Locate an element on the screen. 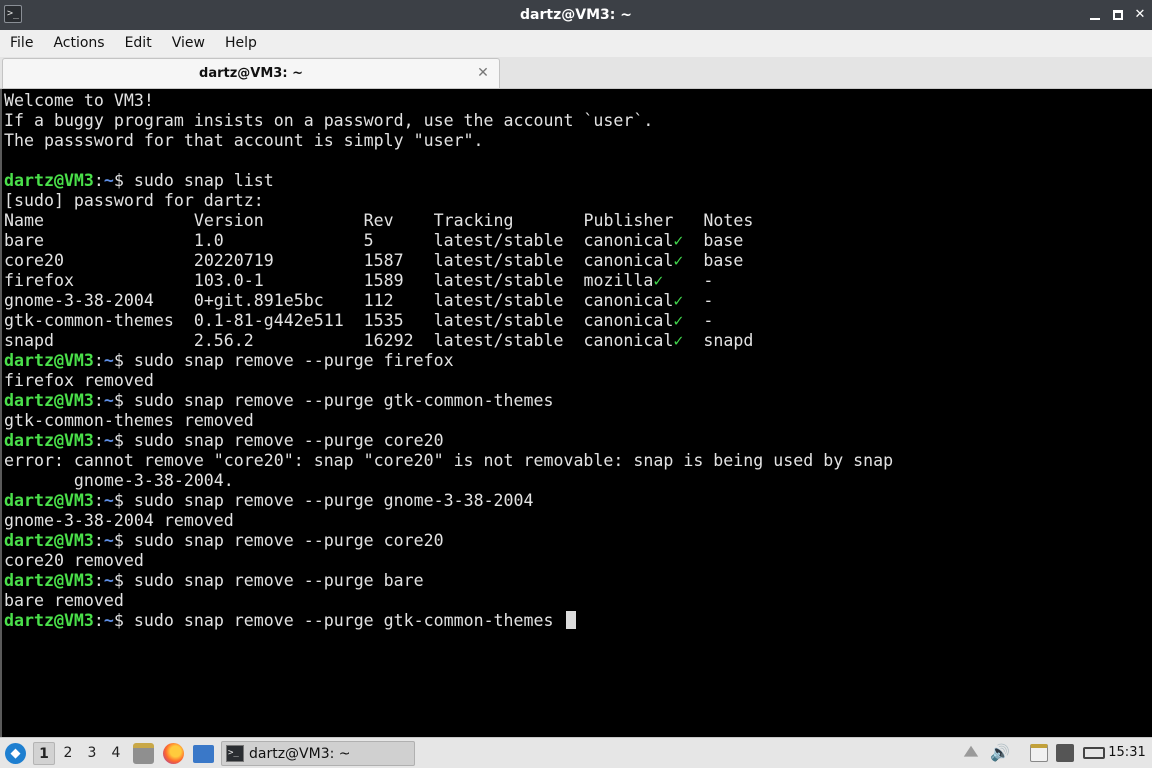  snap-name: core20 is located at coordinates (99, 260).